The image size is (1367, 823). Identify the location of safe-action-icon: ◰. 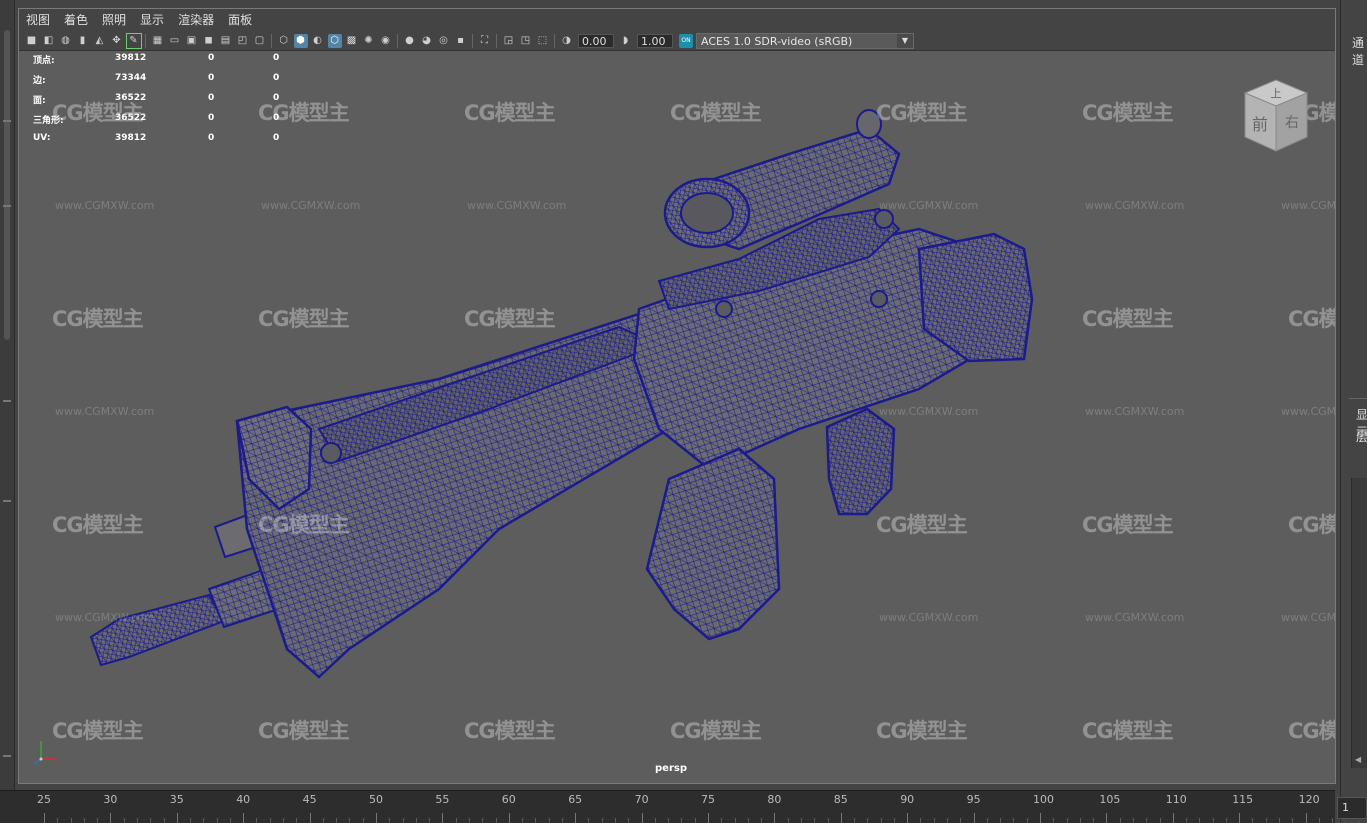
(243, 41).